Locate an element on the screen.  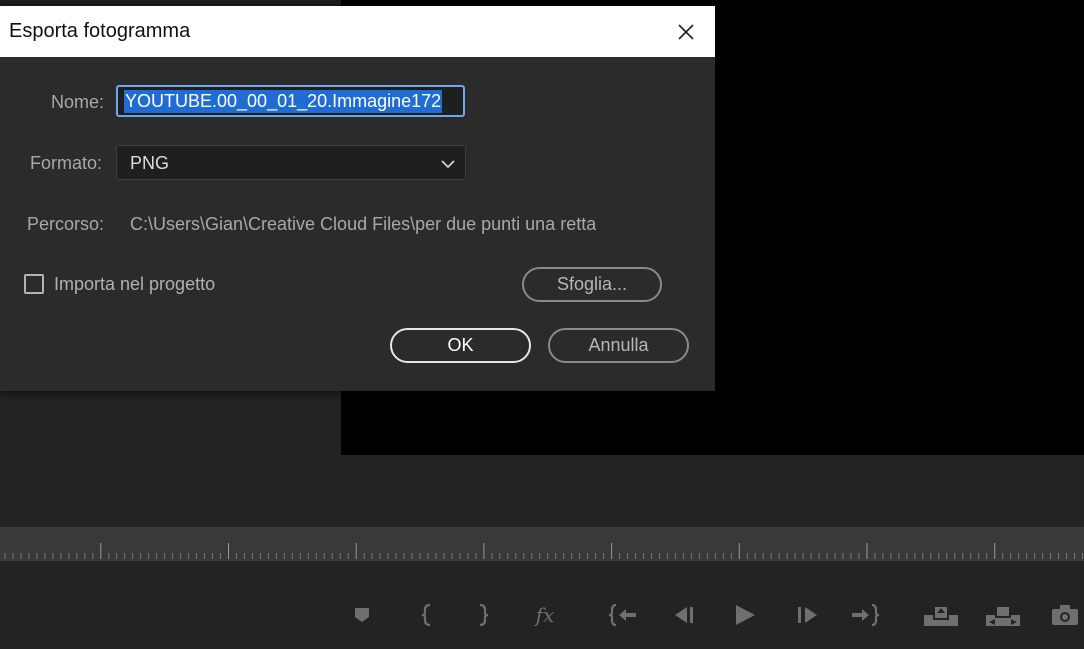
marker-icon is located at coordinates (362, 615).